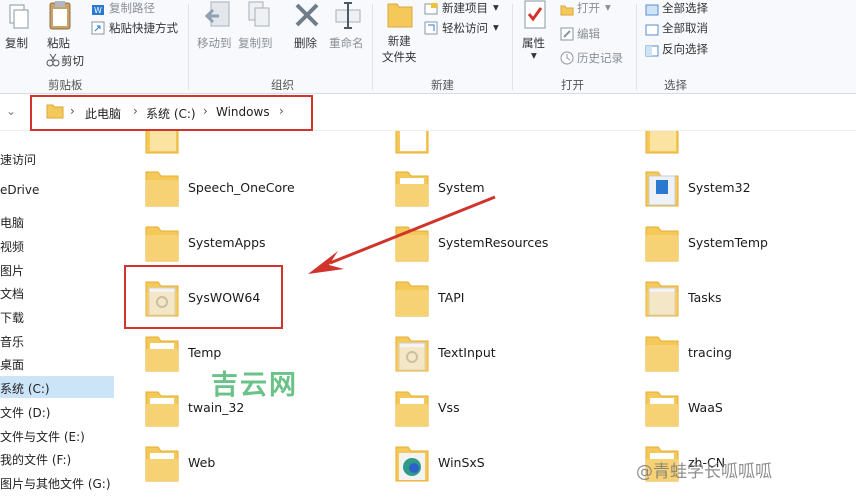  Describe the element at coordinates (307, 15) in the screenshot. I see `delete-icon` at that location.